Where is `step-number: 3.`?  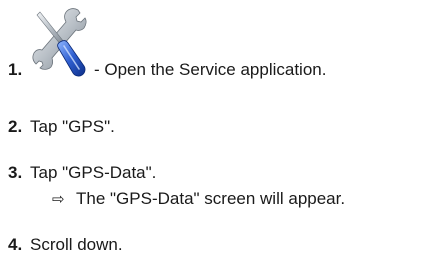
step-number: 3. is located at coordinates (15, 172).